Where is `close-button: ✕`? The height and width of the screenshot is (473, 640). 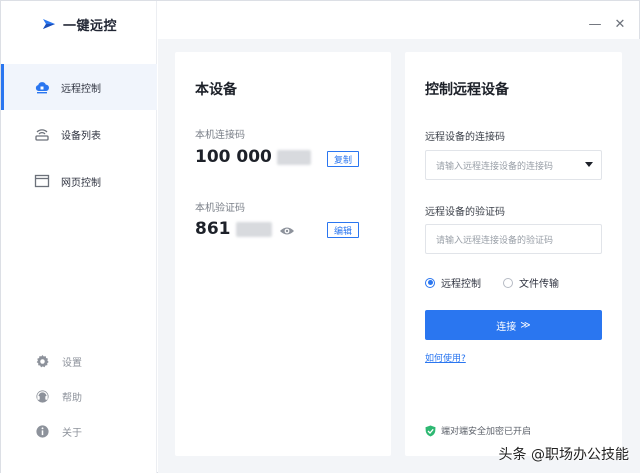 close-button: ✕ is located at coordinates (620, 24).